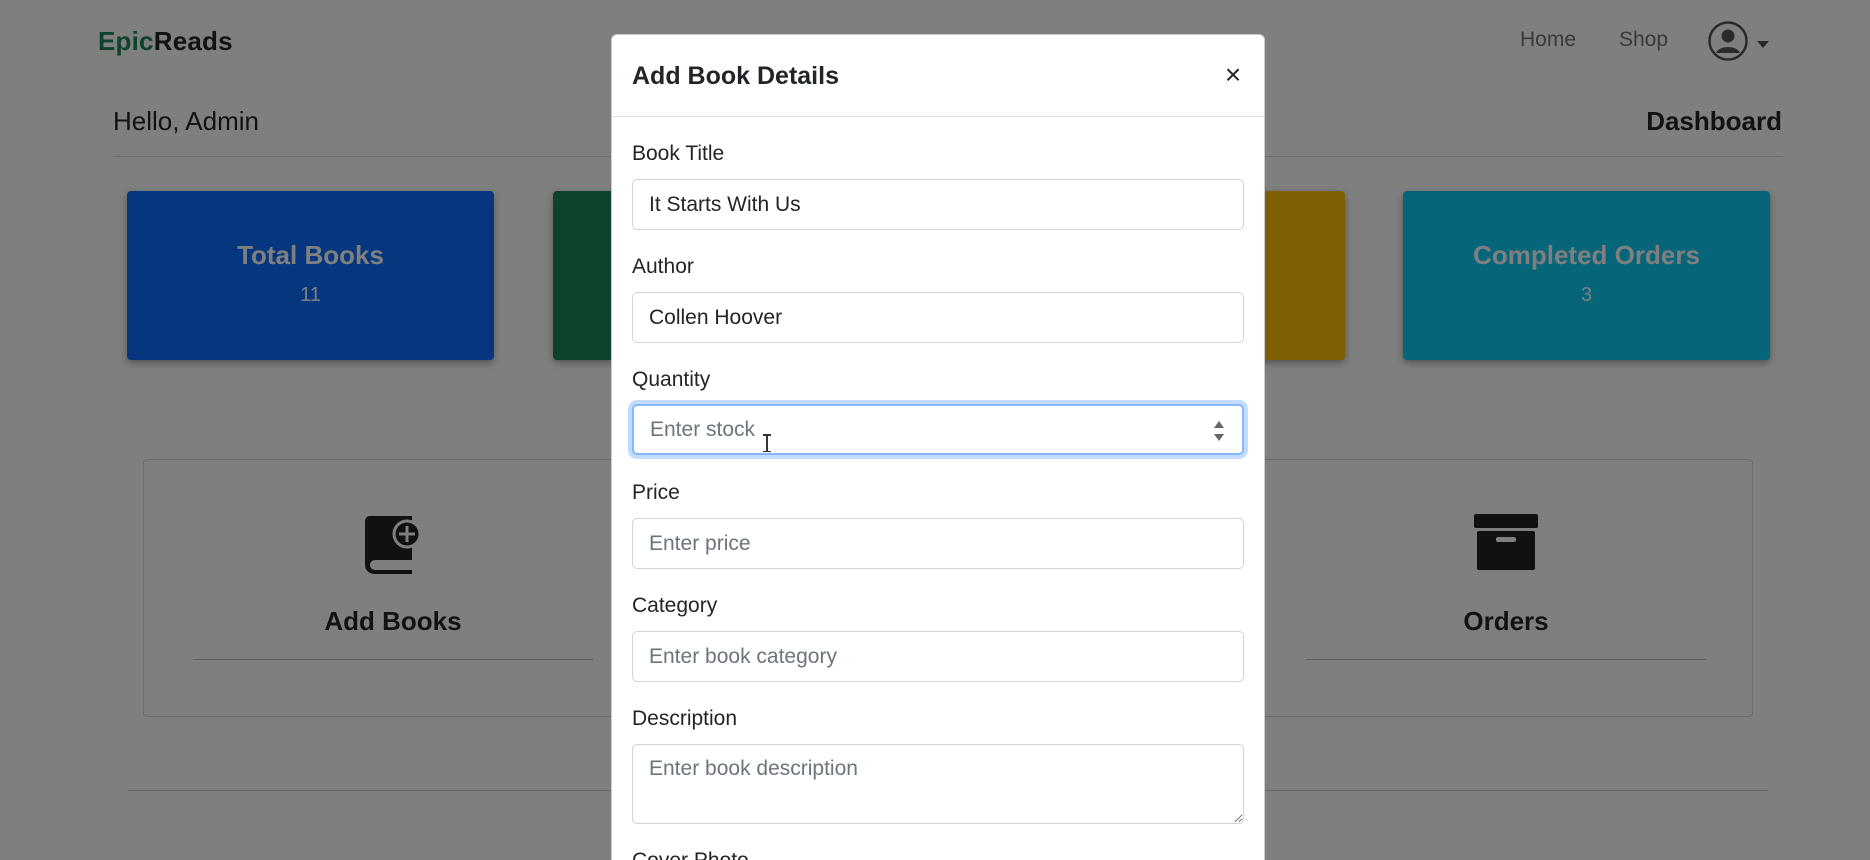  Describe the element at coordinates (1219, 437) in the screenshot. I see `stepper-down-icon` at that location.